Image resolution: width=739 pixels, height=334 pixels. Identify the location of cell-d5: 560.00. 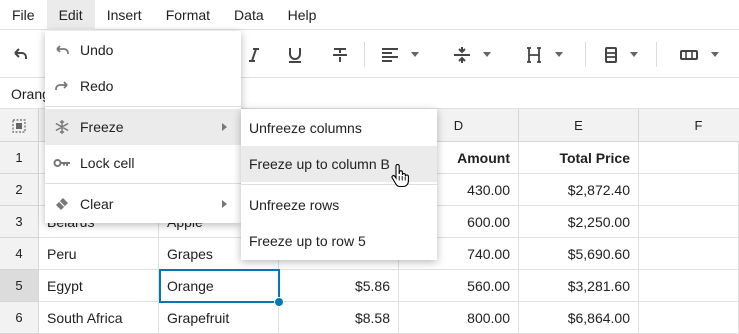
(459, 286).